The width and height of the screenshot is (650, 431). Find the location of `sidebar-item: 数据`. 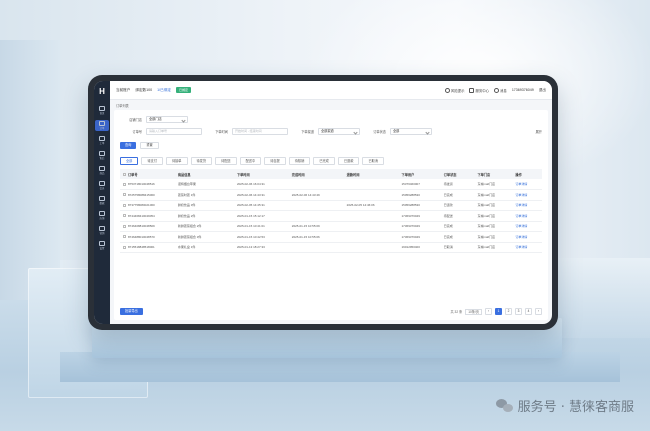

sidebar-item: 数据 is located at coordinates (102, 200).